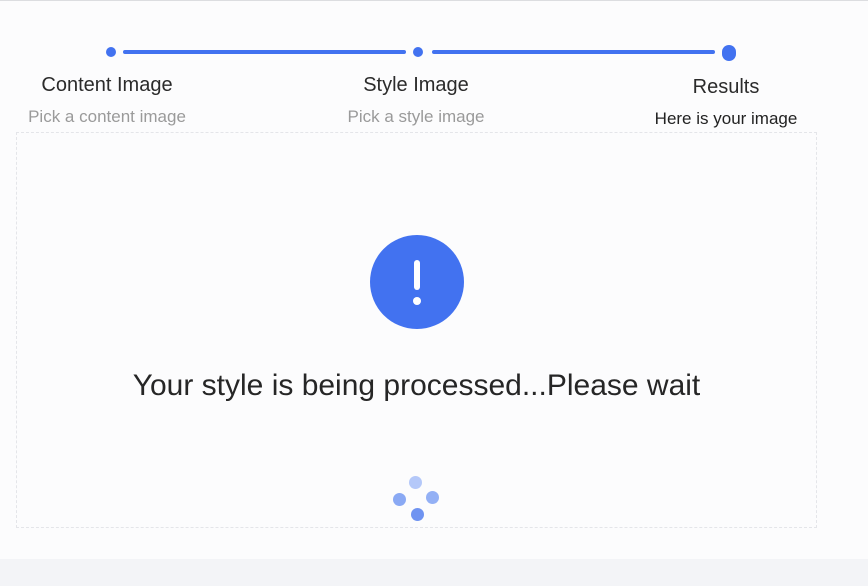 This screenshot has width=868, height=586. I want to click on step-2-title: Style Image, so click(416, 85).